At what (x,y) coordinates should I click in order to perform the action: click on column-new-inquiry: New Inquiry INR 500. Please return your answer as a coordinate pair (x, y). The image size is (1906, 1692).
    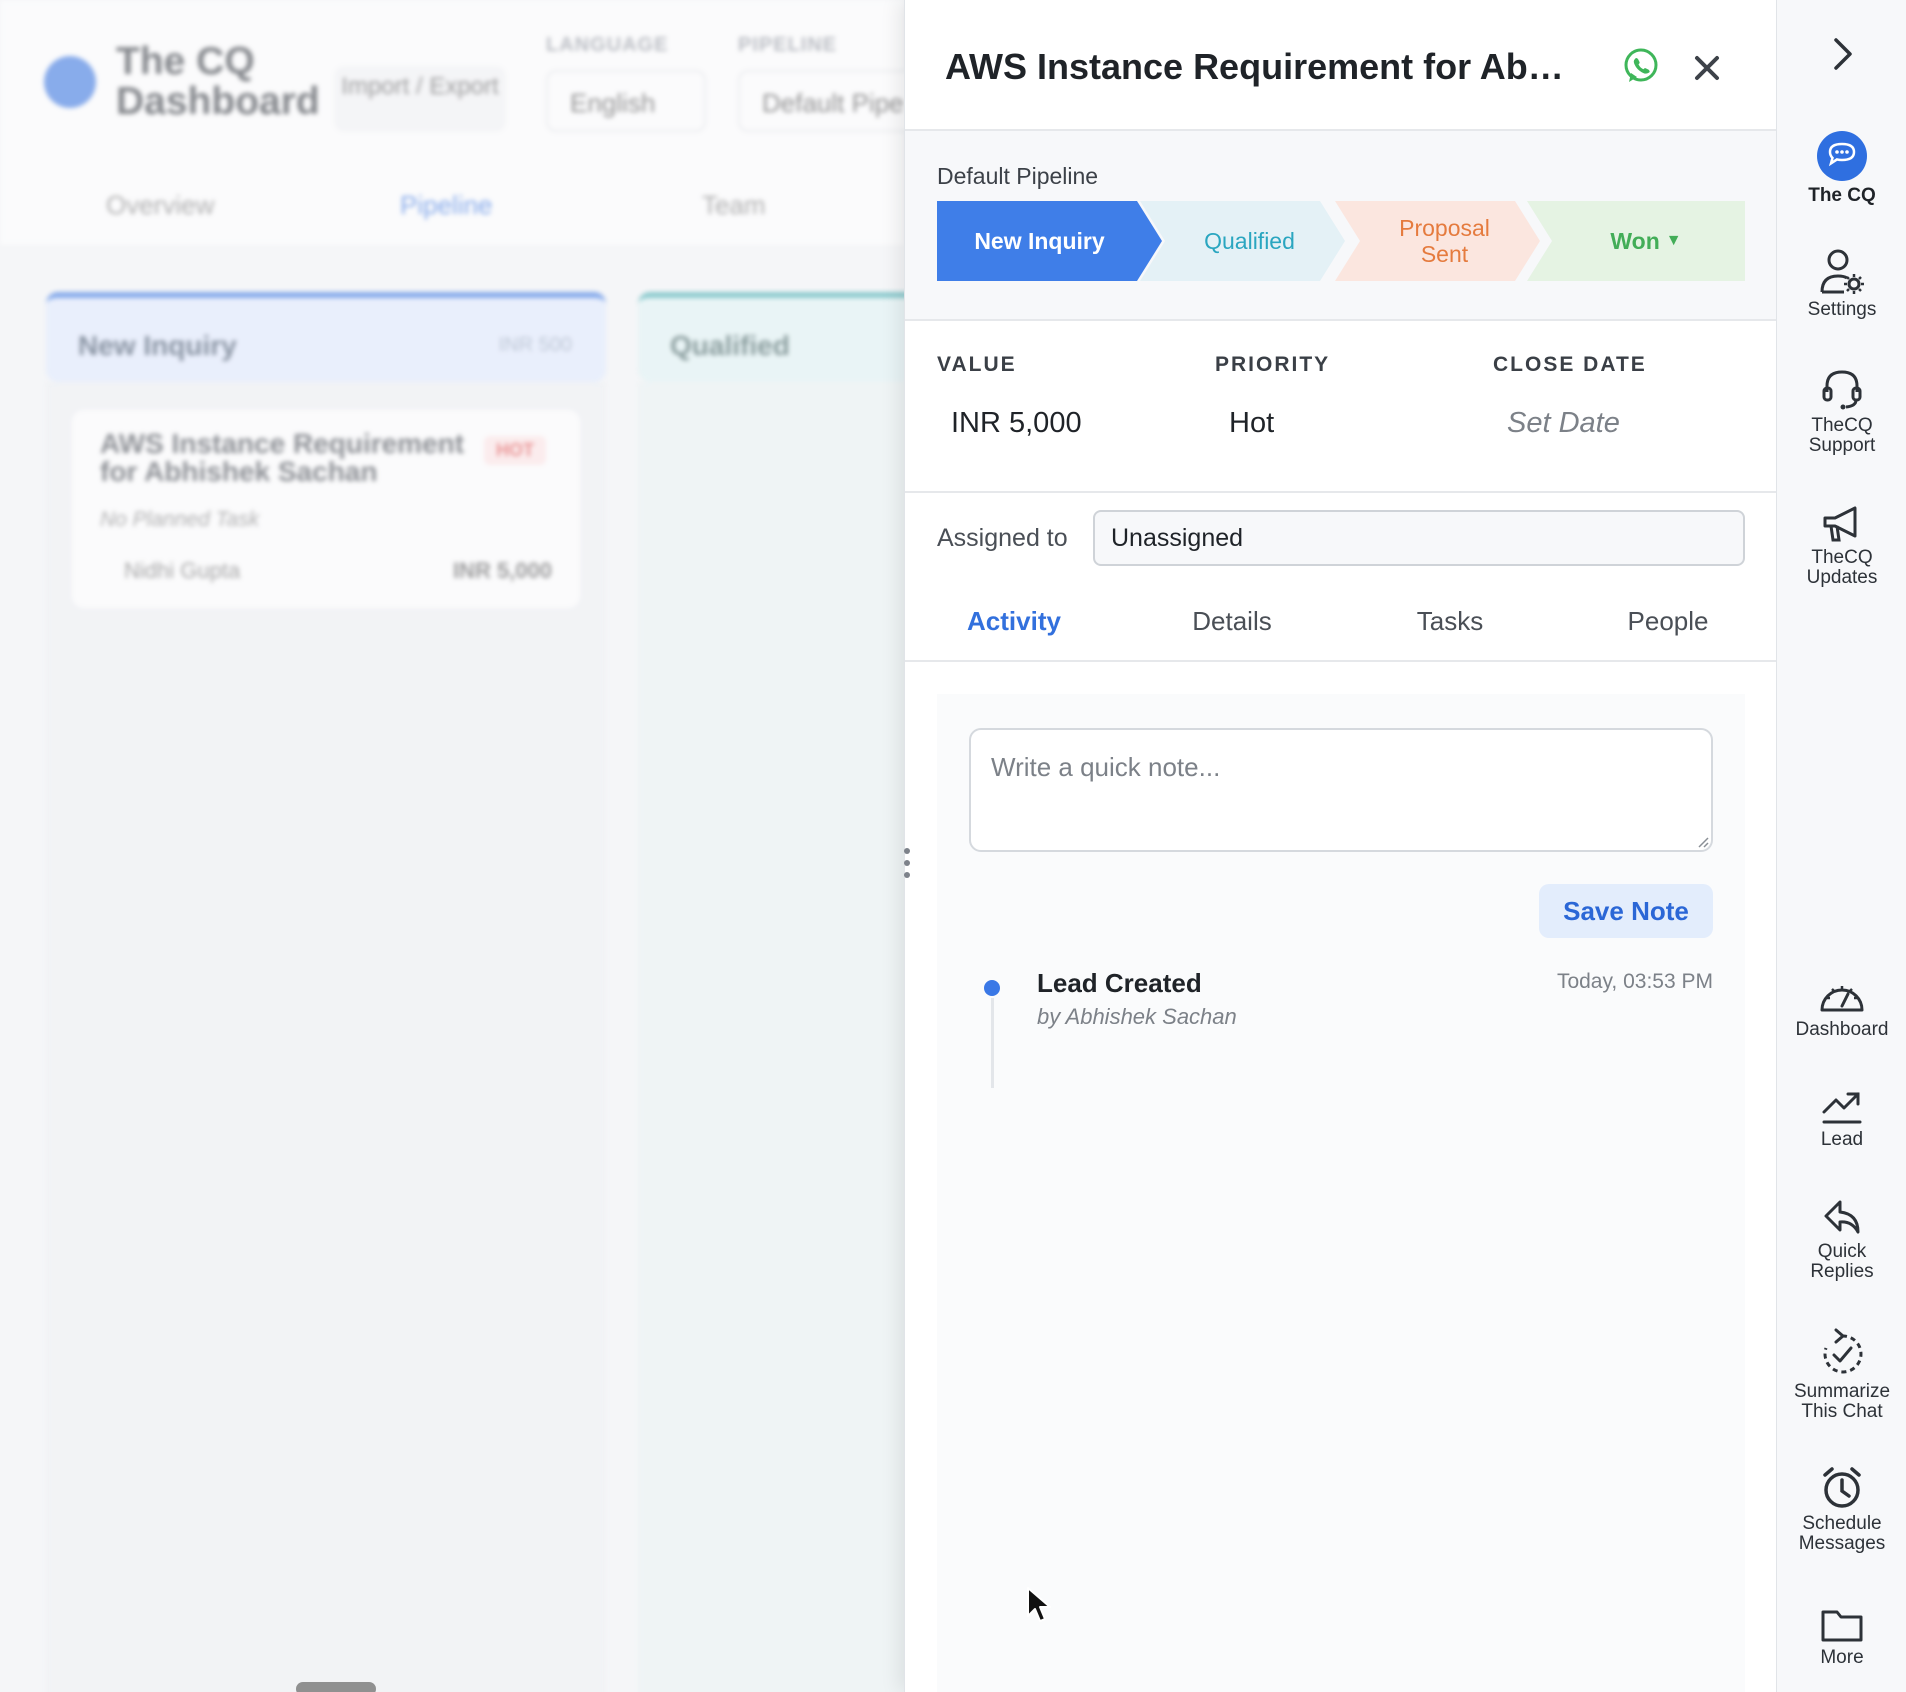
    Looking at the image, I should click on (326, 337).